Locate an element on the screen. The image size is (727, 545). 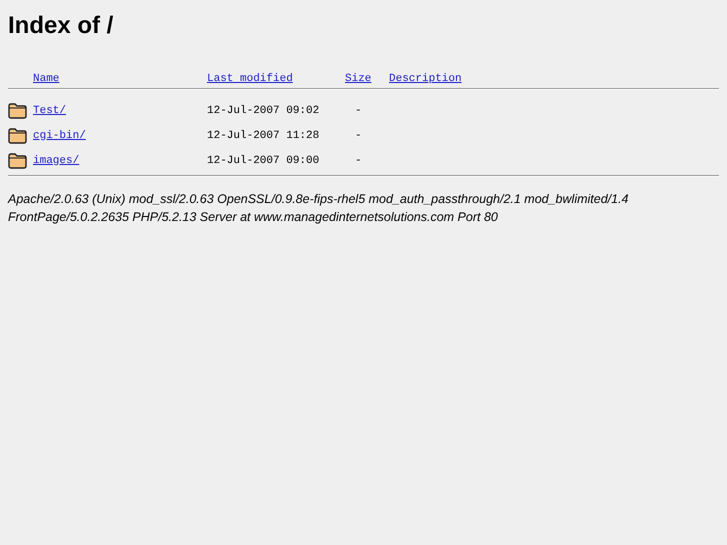
column-header-link: Description is located at coordinates (425, 78).